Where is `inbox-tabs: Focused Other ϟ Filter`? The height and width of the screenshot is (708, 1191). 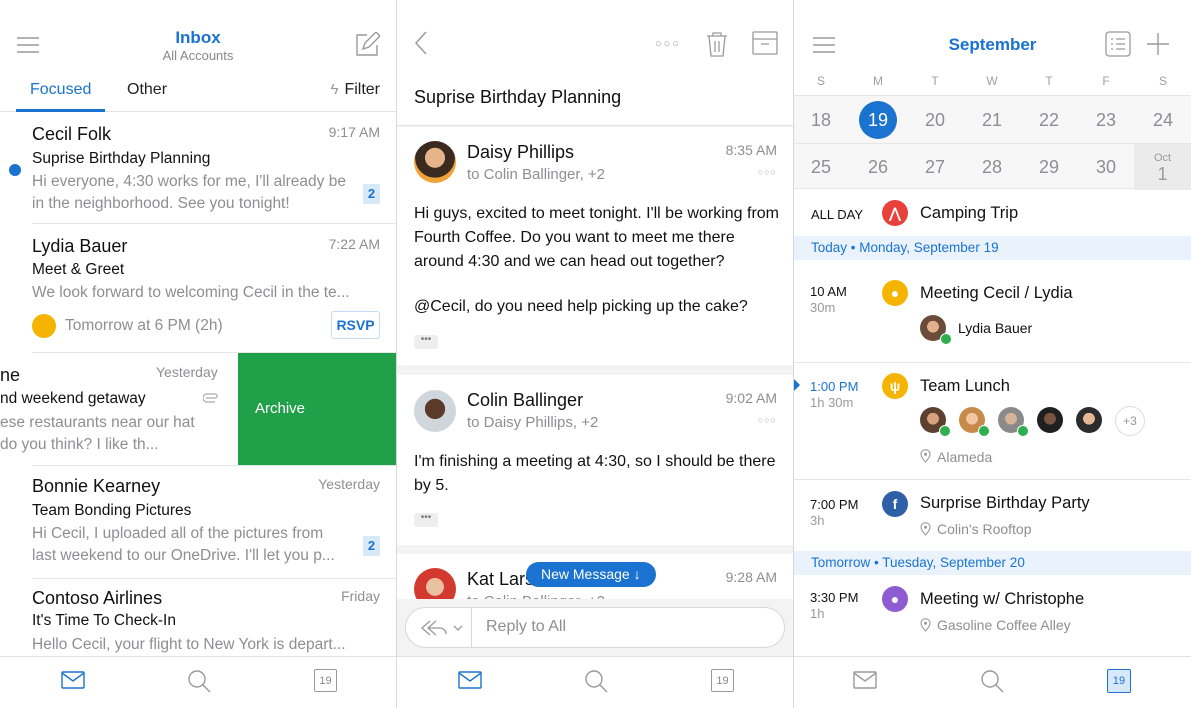
inbox-tabs: Focused Other ϟ Filter is located at coordinates (198, 91).